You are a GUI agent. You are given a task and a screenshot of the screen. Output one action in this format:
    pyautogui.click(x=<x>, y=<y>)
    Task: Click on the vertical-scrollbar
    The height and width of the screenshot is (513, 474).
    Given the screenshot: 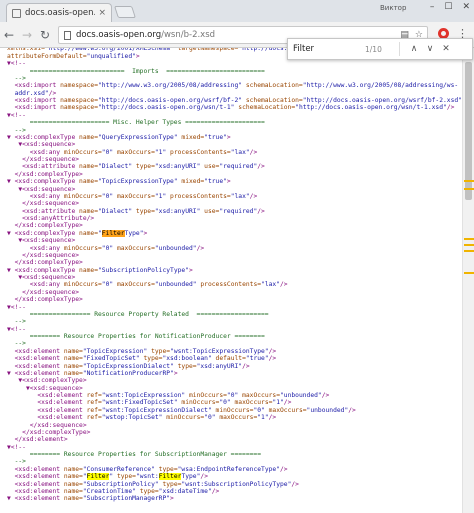 What is the action you would take?
    pyautogui.click(x=468, y=280)
    